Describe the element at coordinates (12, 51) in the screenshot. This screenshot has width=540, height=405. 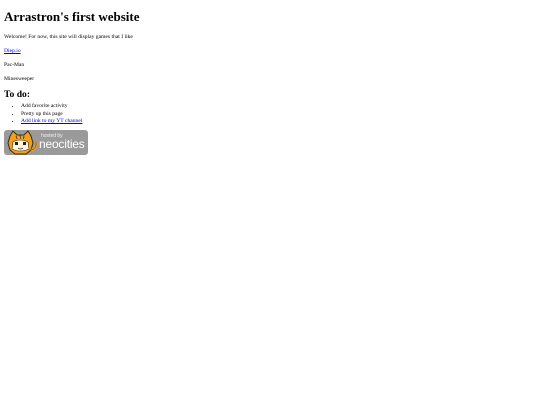
I see `diep-link: Diep.io` at that location.